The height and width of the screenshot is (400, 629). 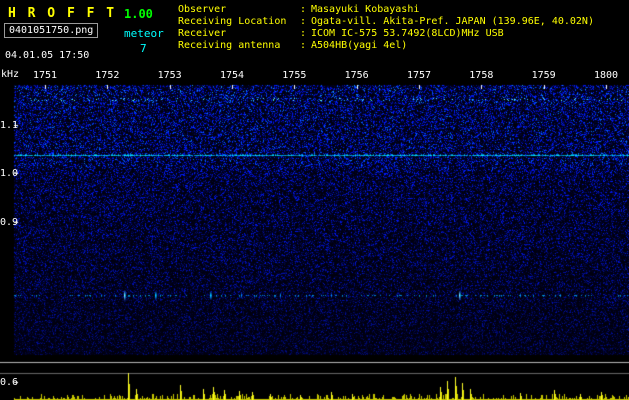 I want to click on mode-label: meteor, so click(x=144, y=33).